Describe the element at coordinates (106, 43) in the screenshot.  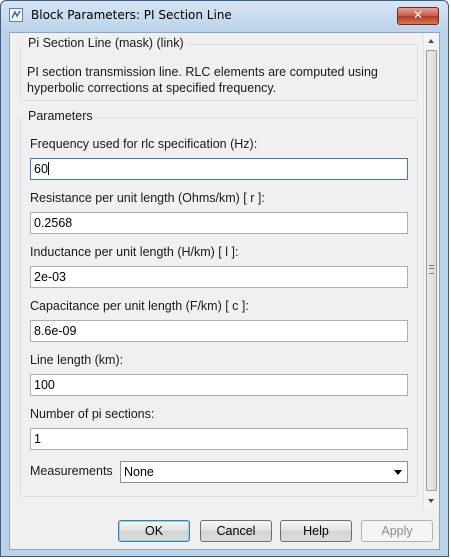
I see `mask-title: Pi Section Line (mask) (link)` at that location.